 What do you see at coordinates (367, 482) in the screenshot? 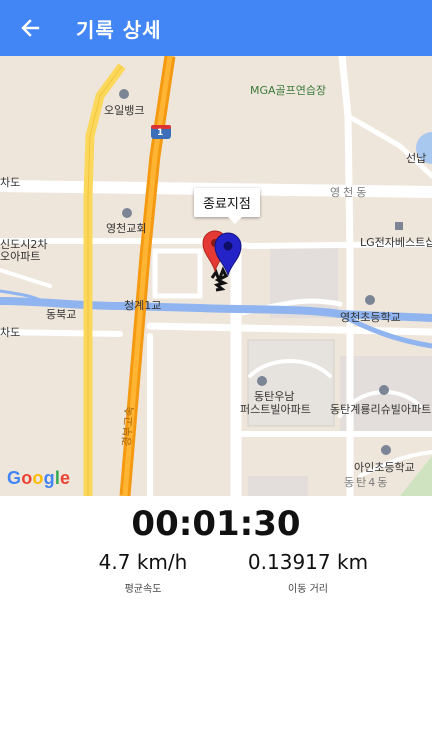
I see `map-label-dongtan4: 동탄4동` at bounding box center [367, 482].